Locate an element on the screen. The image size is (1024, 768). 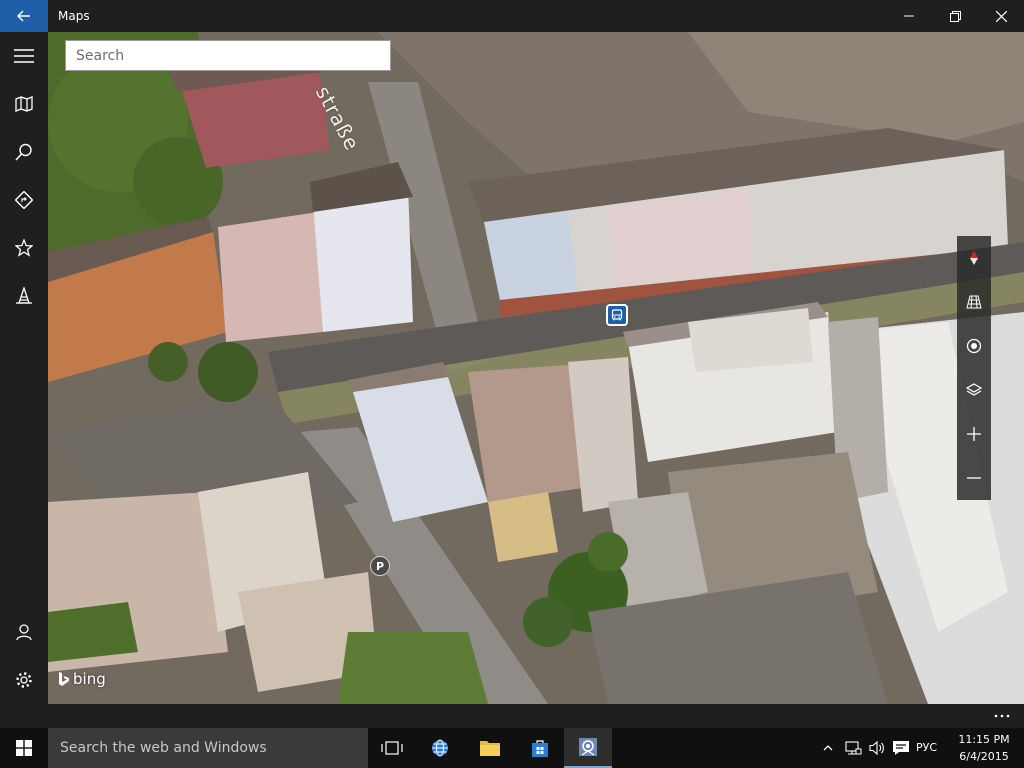
zoom-in-button is located at coordinates (974, 434).